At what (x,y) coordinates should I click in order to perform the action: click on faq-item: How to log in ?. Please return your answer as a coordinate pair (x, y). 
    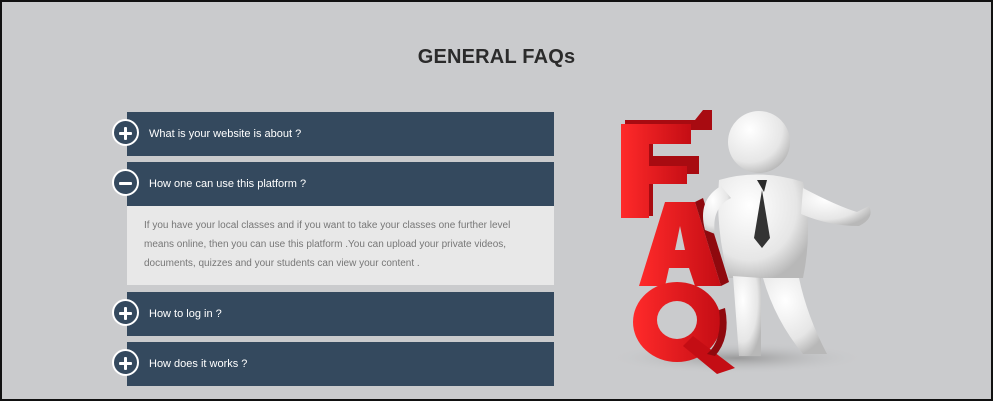
    Looking at the image, I should click on (333, 314).